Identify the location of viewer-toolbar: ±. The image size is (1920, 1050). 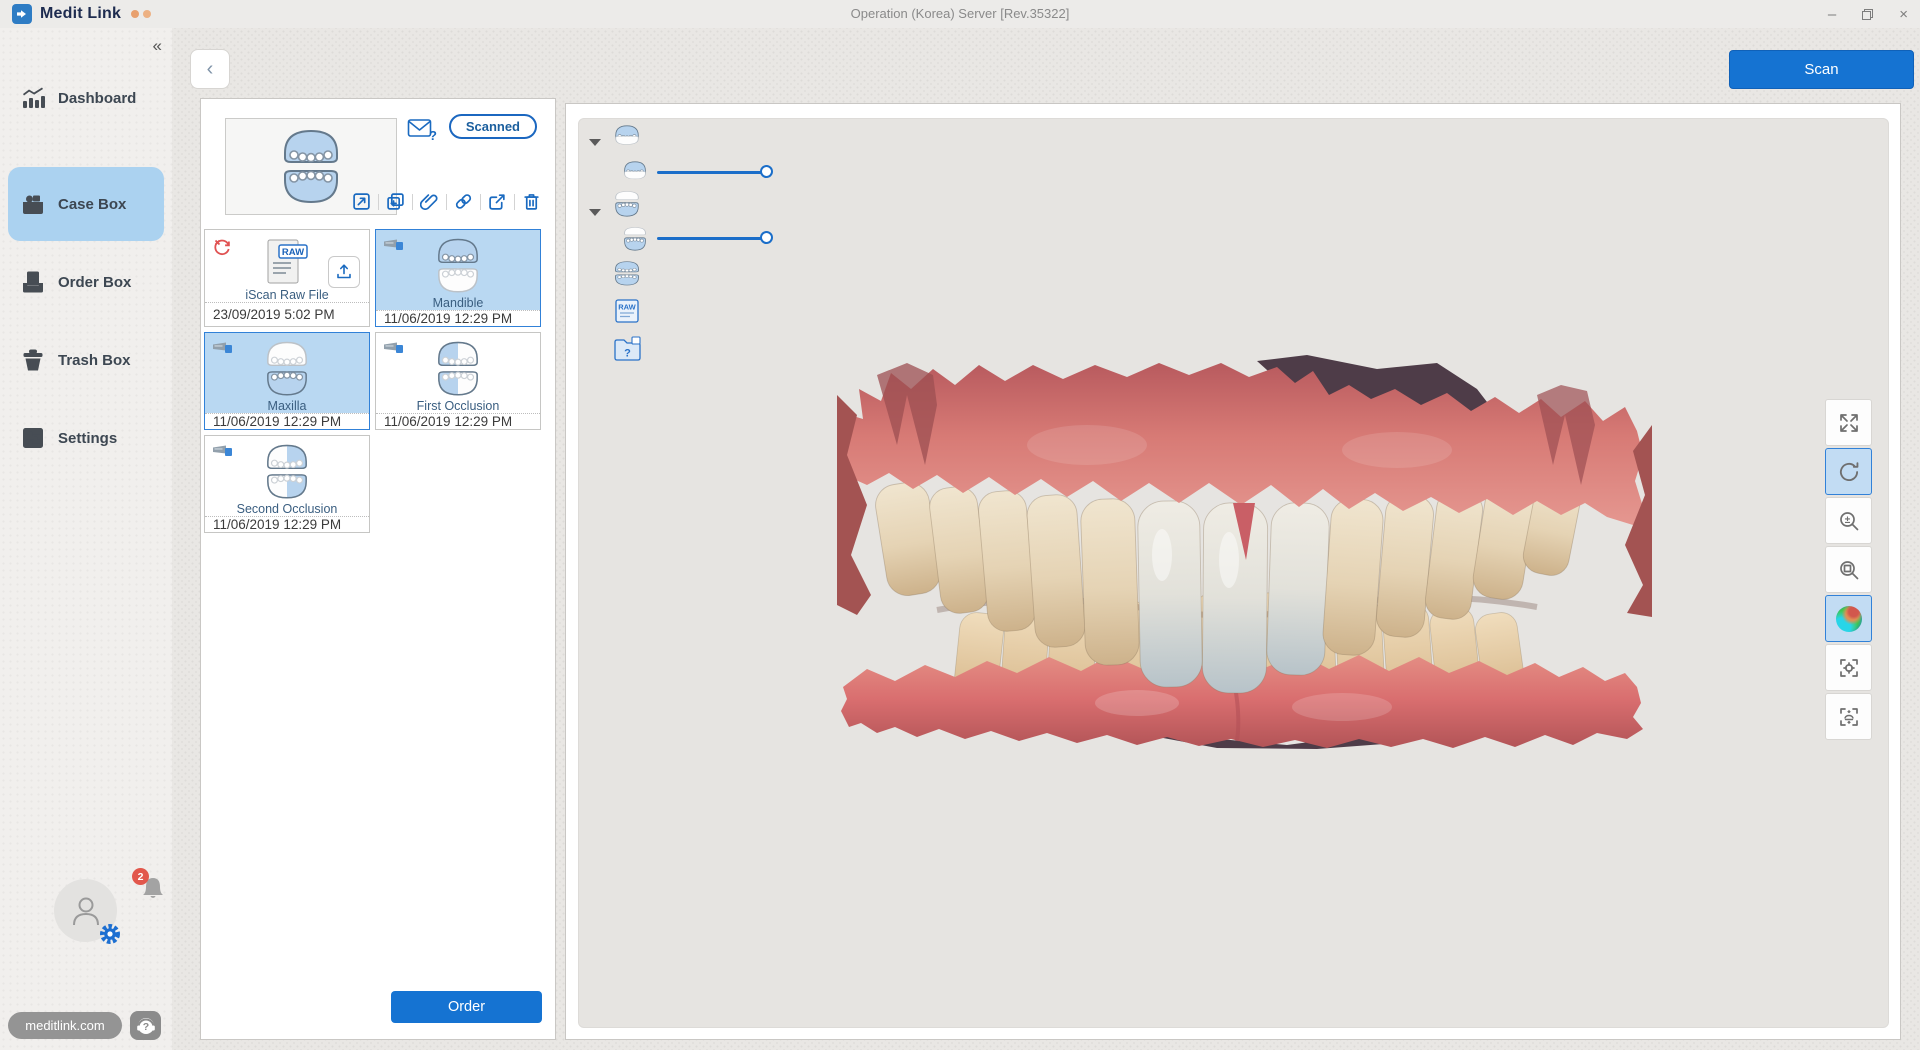
(1848, 569).